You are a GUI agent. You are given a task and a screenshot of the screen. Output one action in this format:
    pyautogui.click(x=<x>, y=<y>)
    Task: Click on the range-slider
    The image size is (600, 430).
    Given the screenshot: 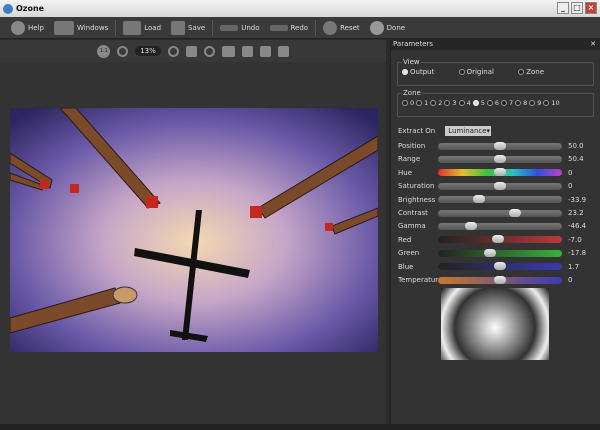 What is the action you would take?
    pyautogui.click(x=500, y=158)
    